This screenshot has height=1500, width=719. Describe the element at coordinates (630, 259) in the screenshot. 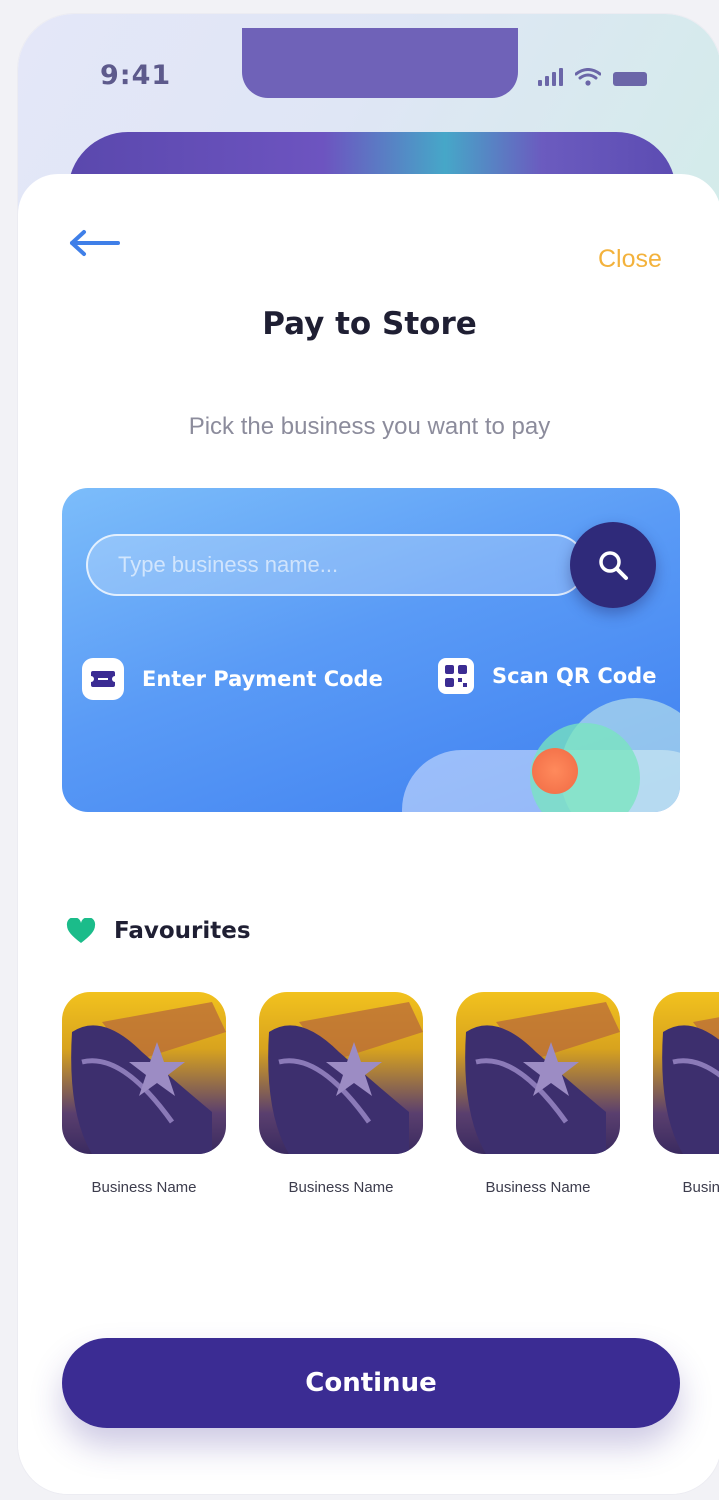

I see `close-link: Close` at that location.